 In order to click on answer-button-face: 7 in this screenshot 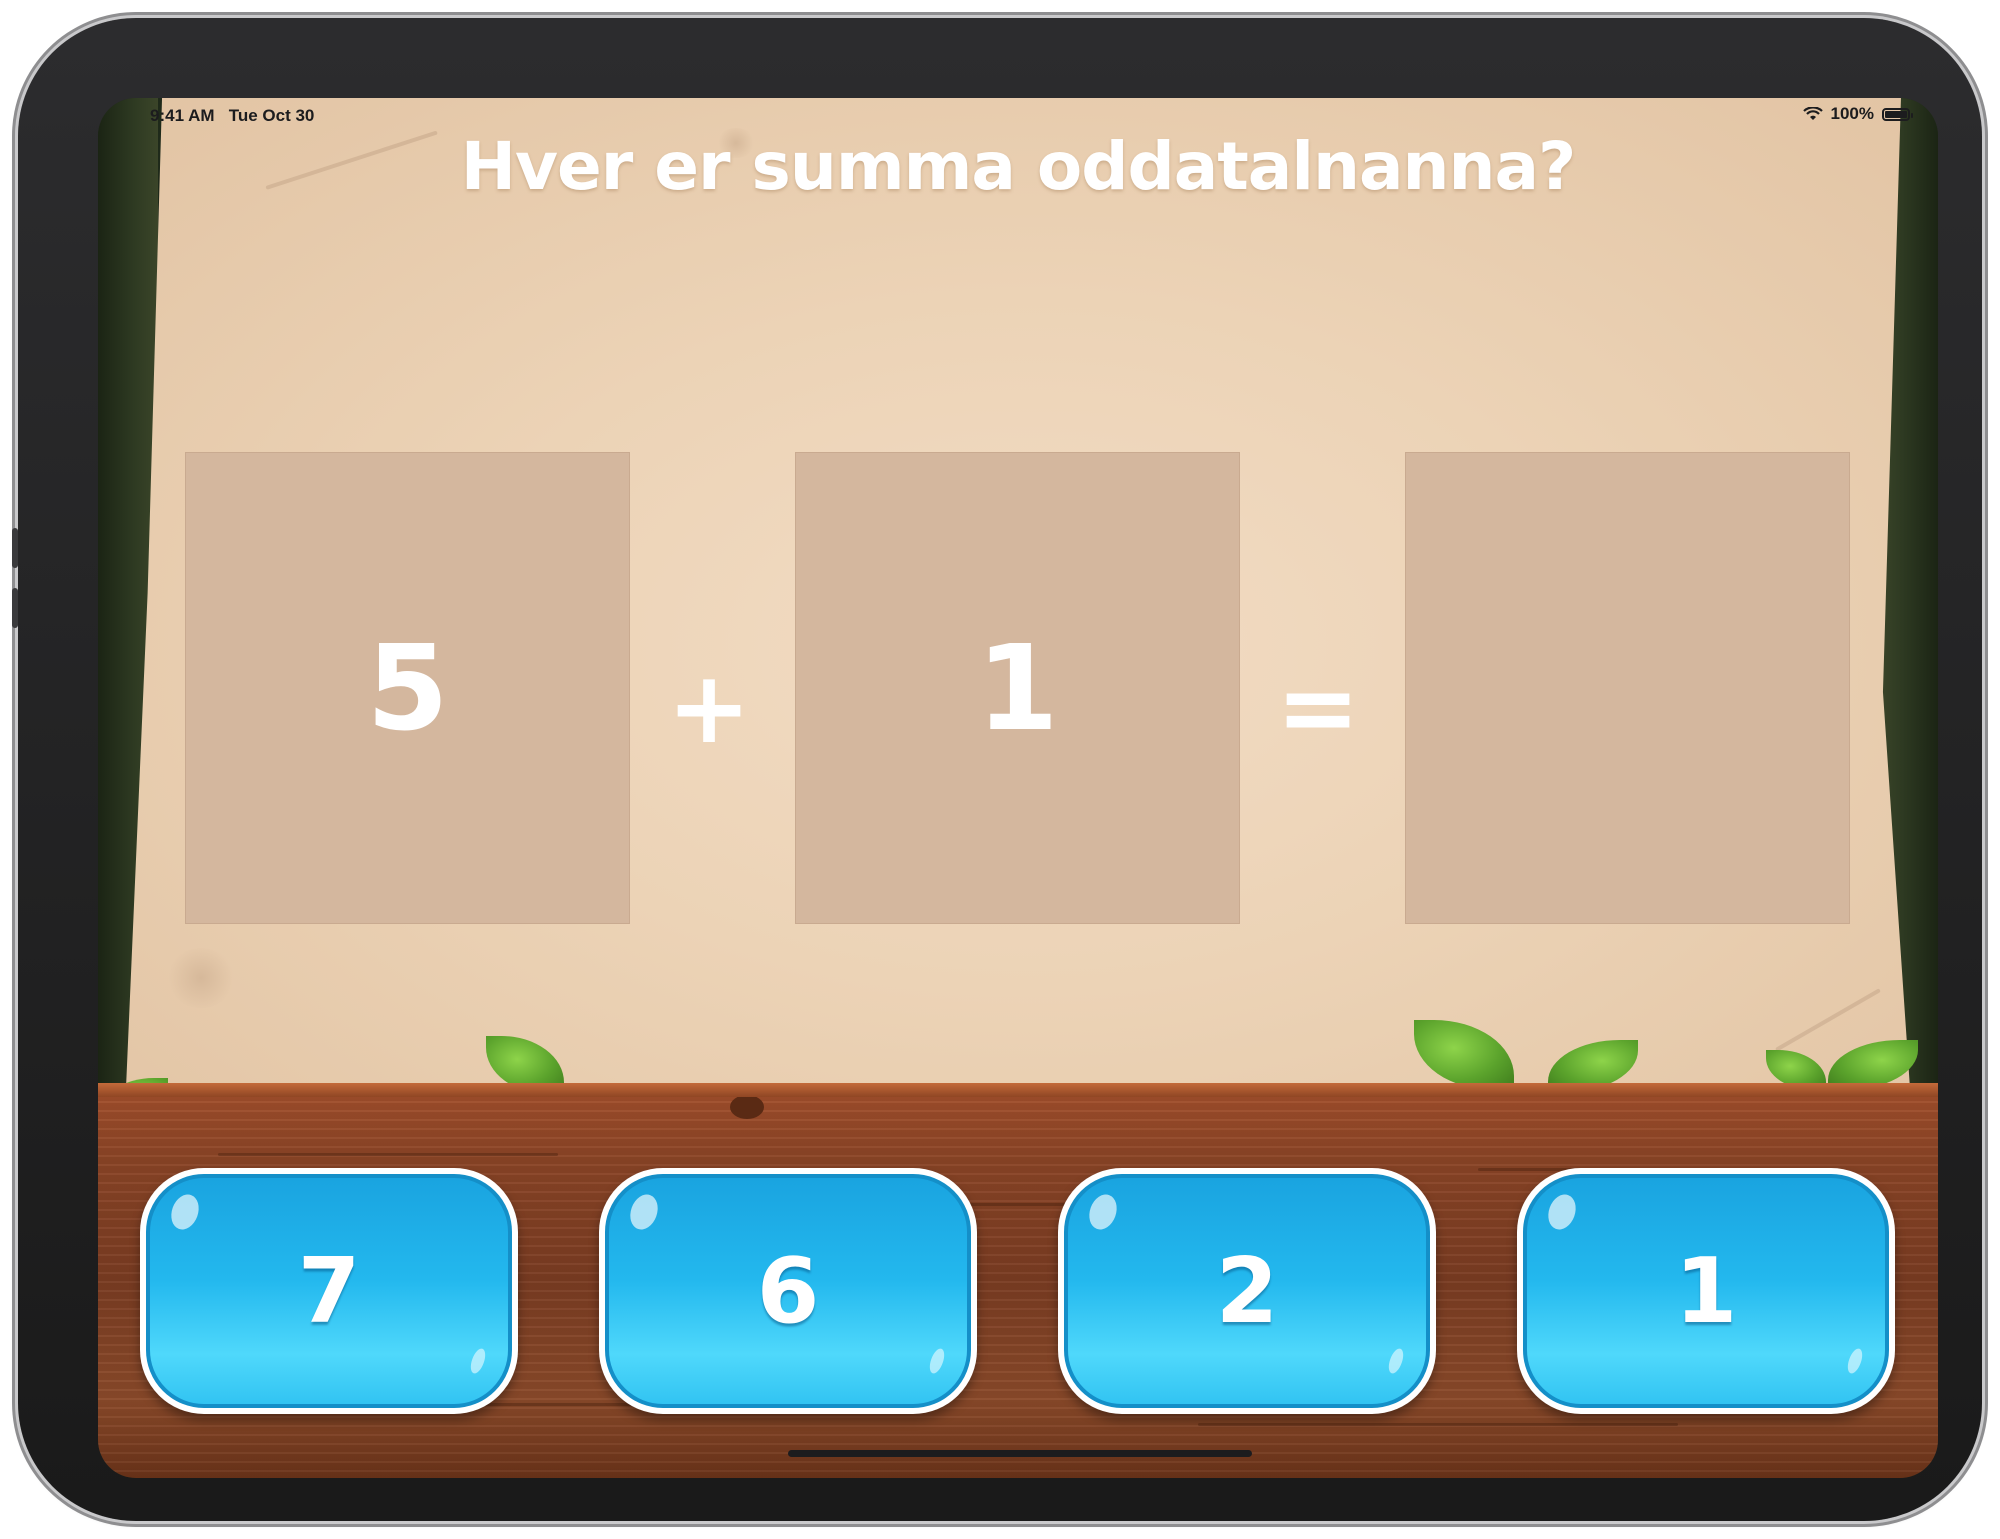, I will do `click(329, 1291)`.